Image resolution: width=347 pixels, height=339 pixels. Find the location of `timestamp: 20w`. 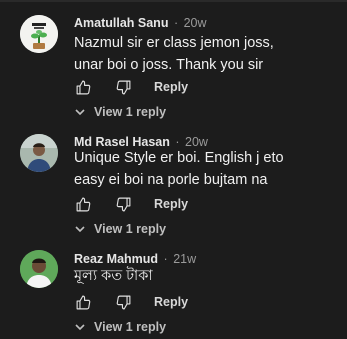

timestamp: 20w is located at coordinates (195, 23).